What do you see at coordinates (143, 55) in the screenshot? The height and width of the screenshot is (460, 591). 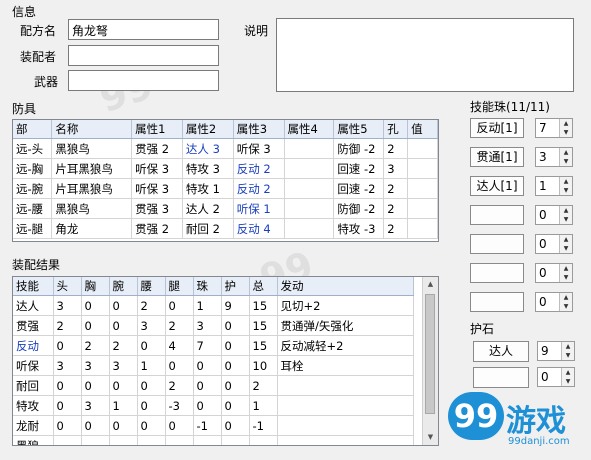 I see `assembler-input` at bounding box center [143, 55].